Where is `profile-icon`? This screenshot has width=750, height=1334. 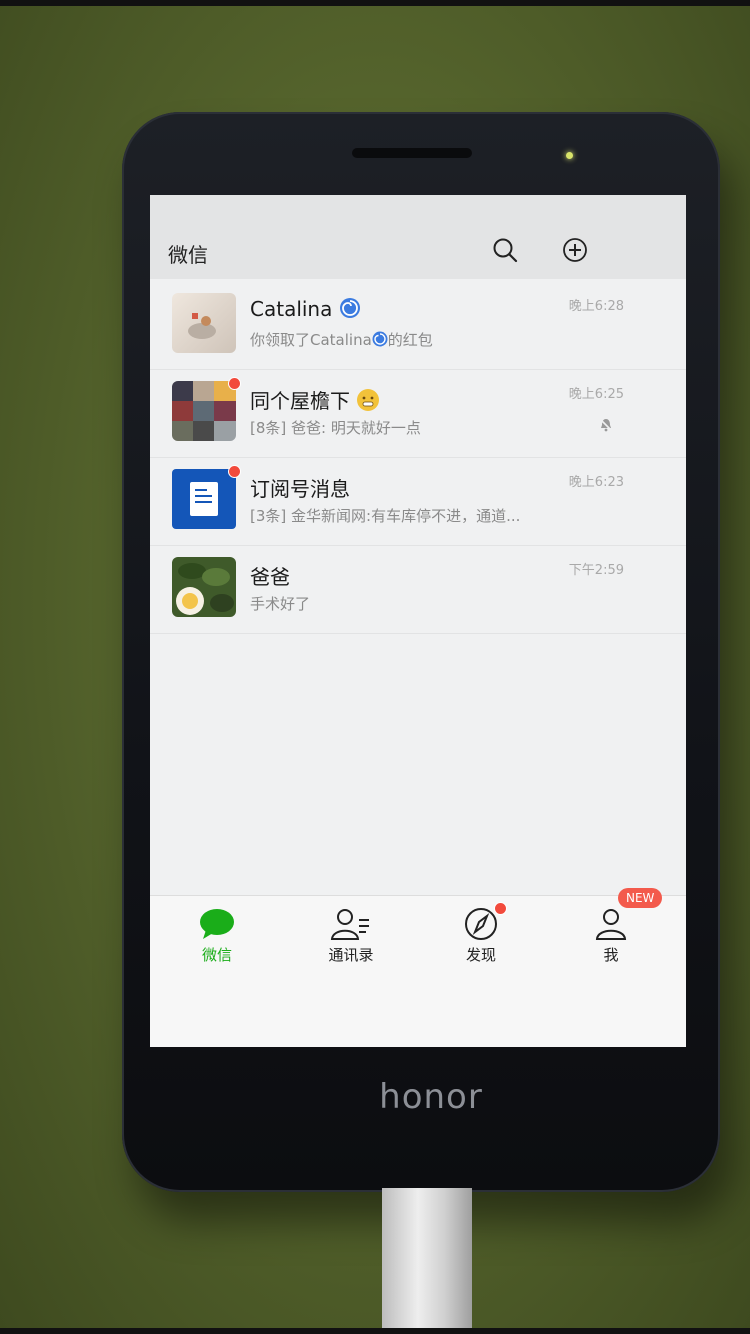 profile-icon is located at coordinates (611, 924).